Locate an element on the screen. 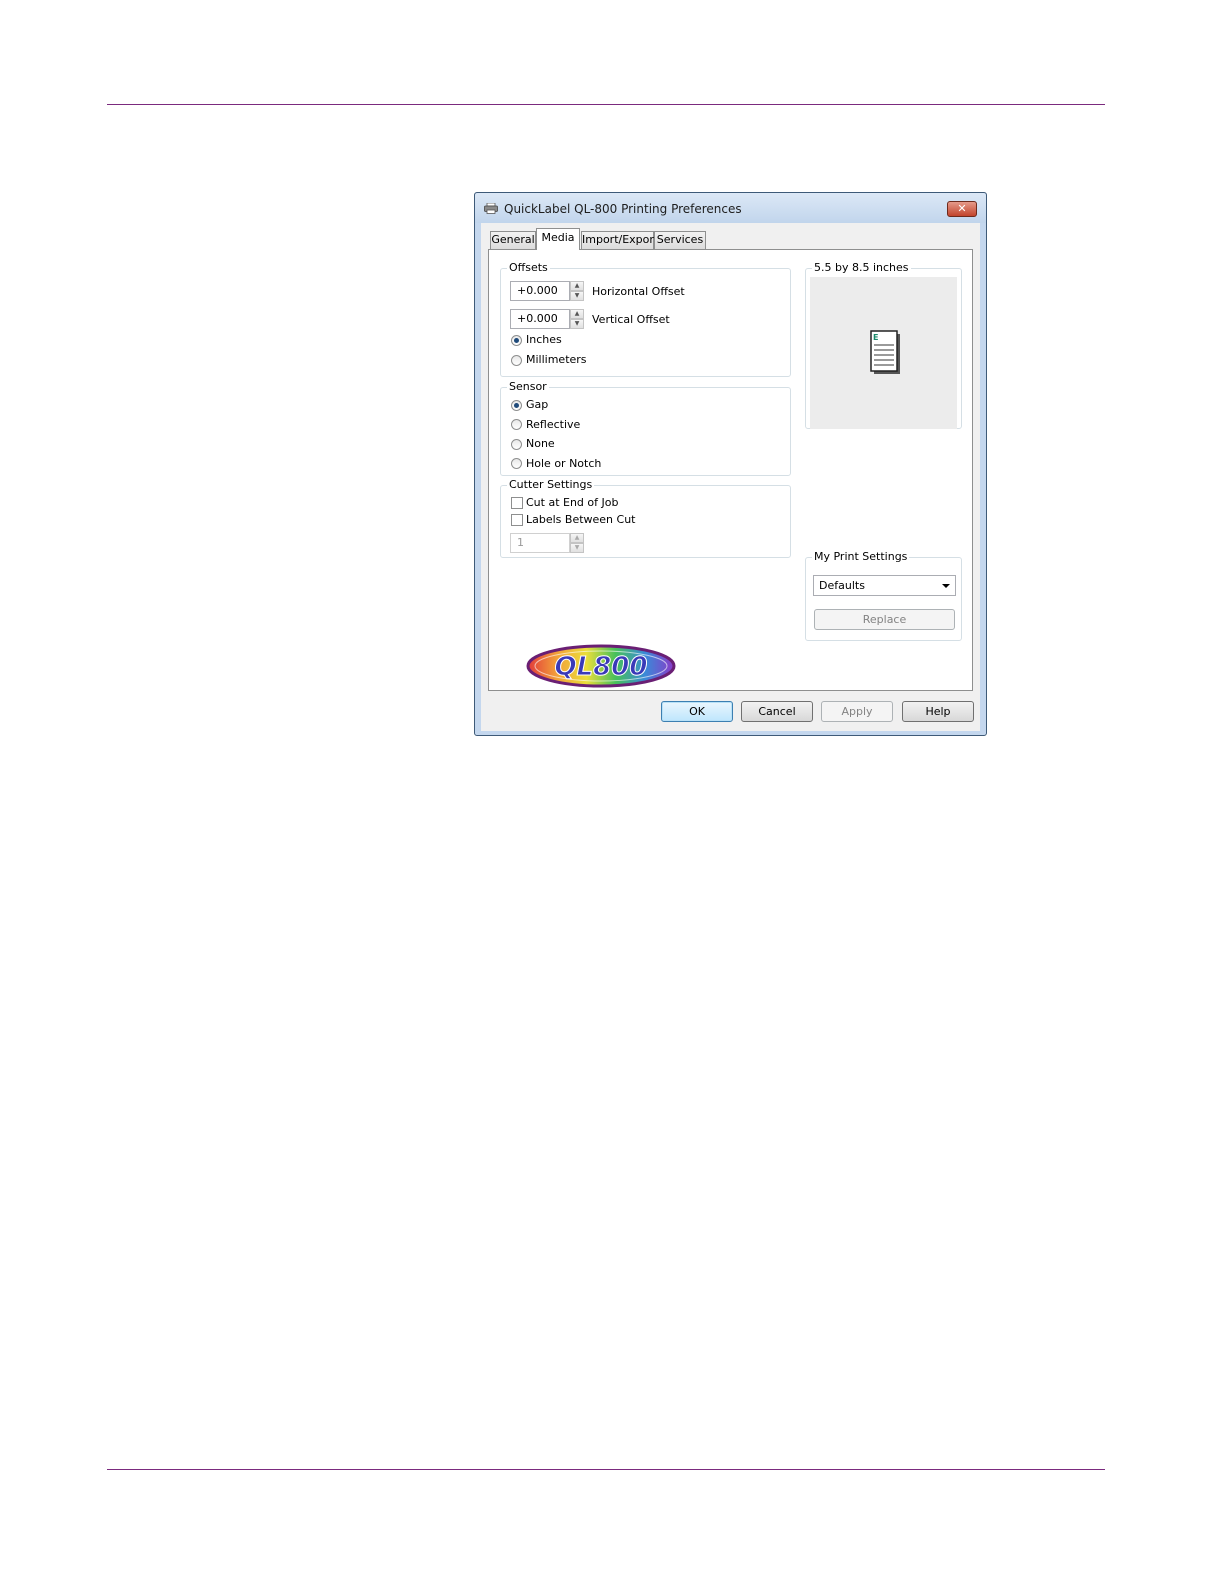 The height and width of the screenshot is (1584, 1224). cancel-button: Cancel is located at coordinates (777, 711).